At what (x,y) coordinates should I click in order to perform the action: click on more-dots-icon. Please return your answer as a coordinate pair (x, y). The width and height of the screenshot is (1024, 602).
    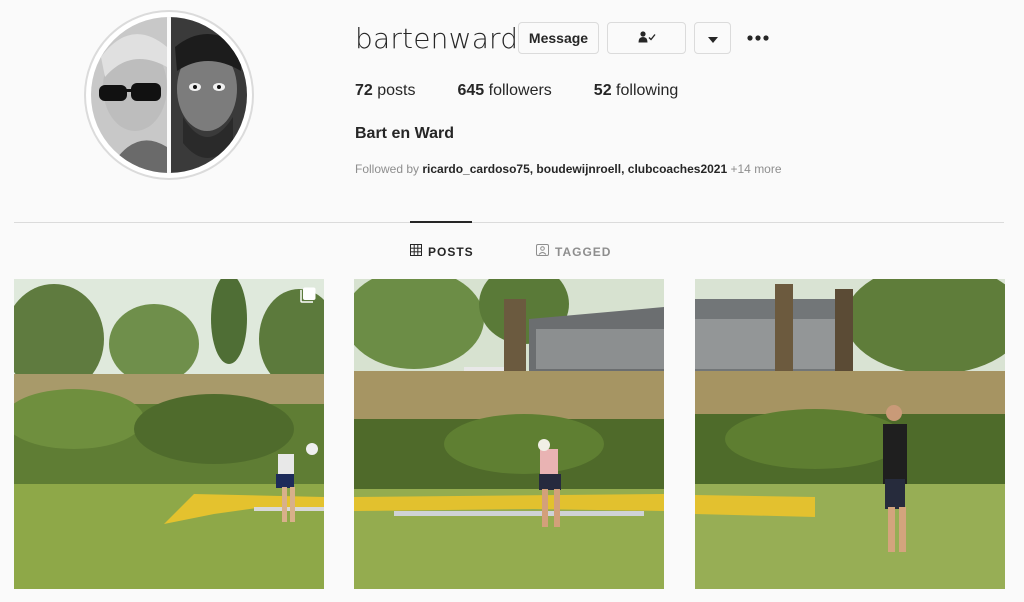
    Looking at the image, I should click on (758, 44).